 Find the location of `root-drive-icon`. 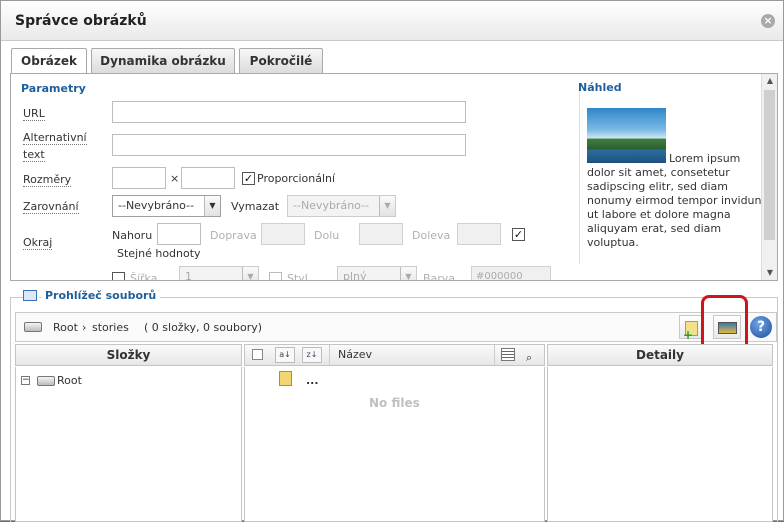

root-drive-icon is located at coordinates (46, 381).